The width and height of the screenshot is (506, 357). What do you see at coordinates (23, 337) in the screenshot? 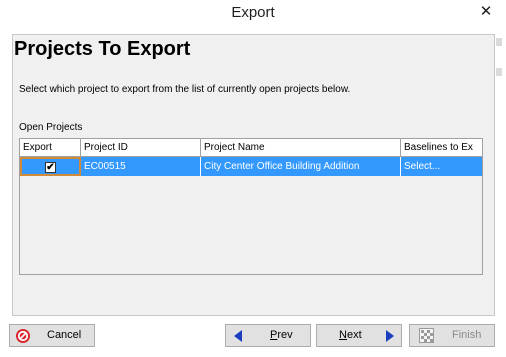
I see `cancel-icon` at bounding box center [23, 337].